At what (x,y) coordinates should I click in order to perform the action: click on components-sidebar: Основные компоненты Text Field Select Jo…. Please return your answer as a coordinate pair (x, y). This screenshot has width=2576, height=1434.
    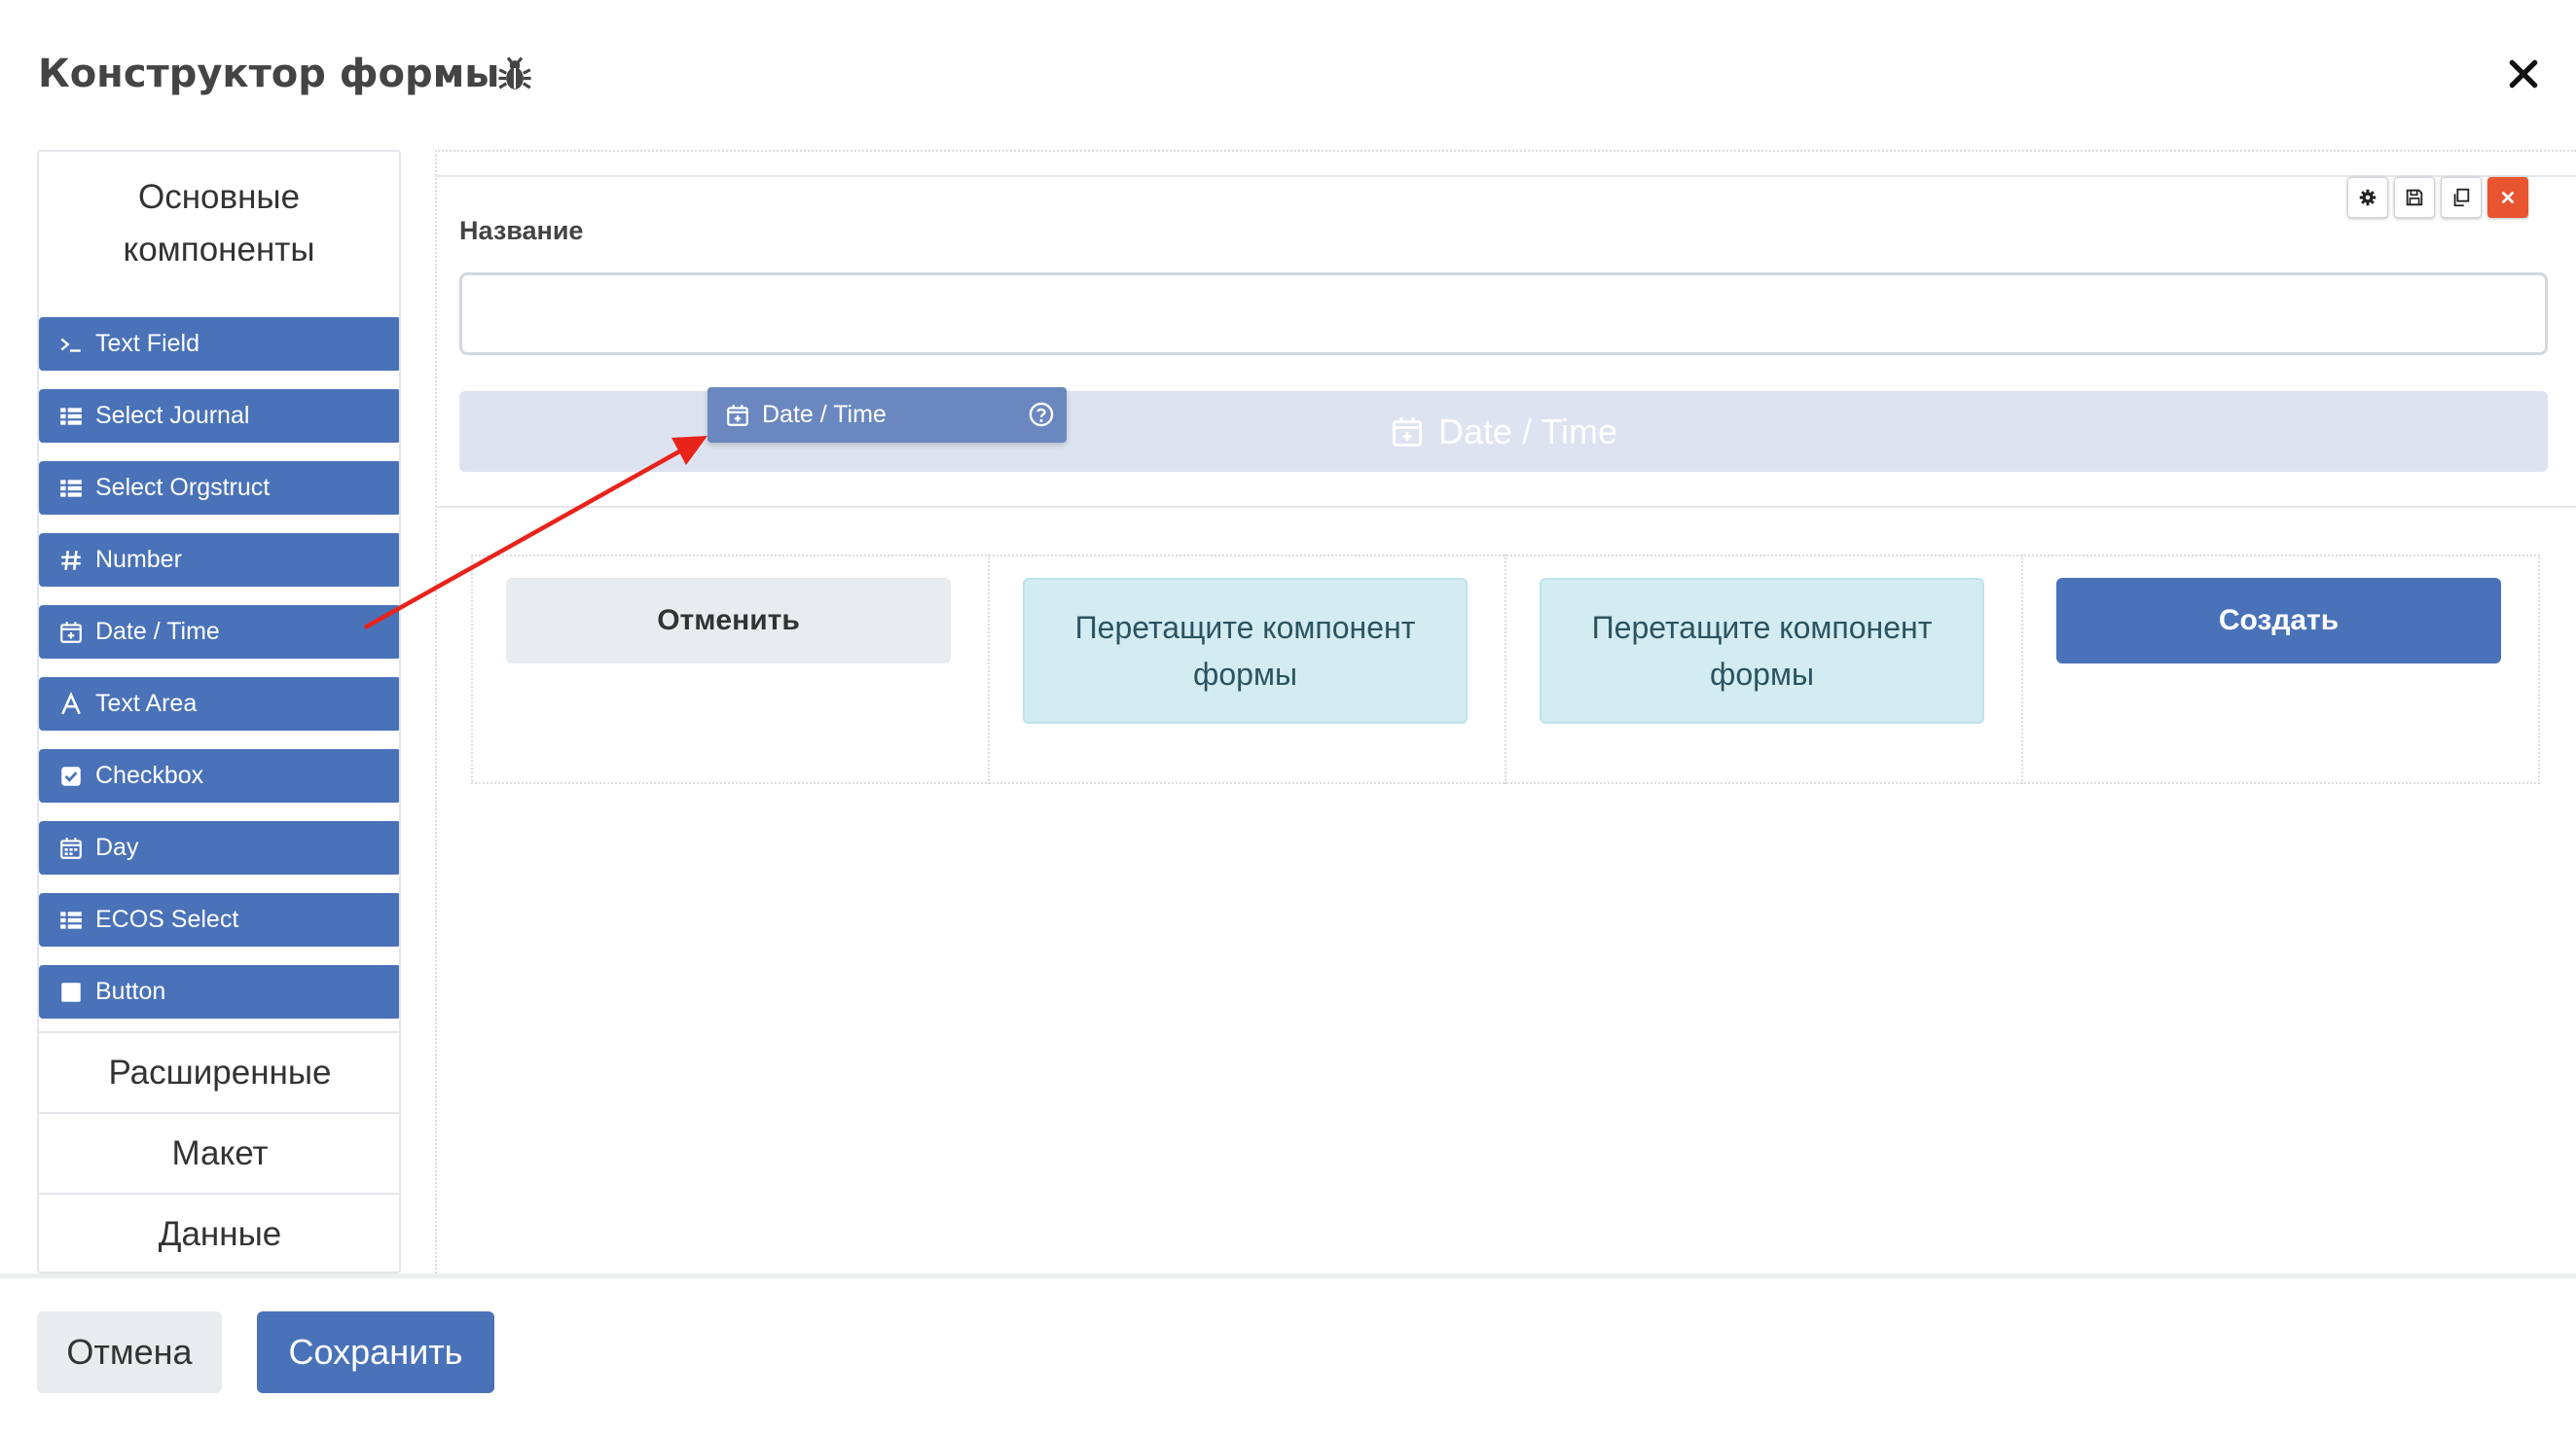
    Looking at the image, I should click on (219, 711).